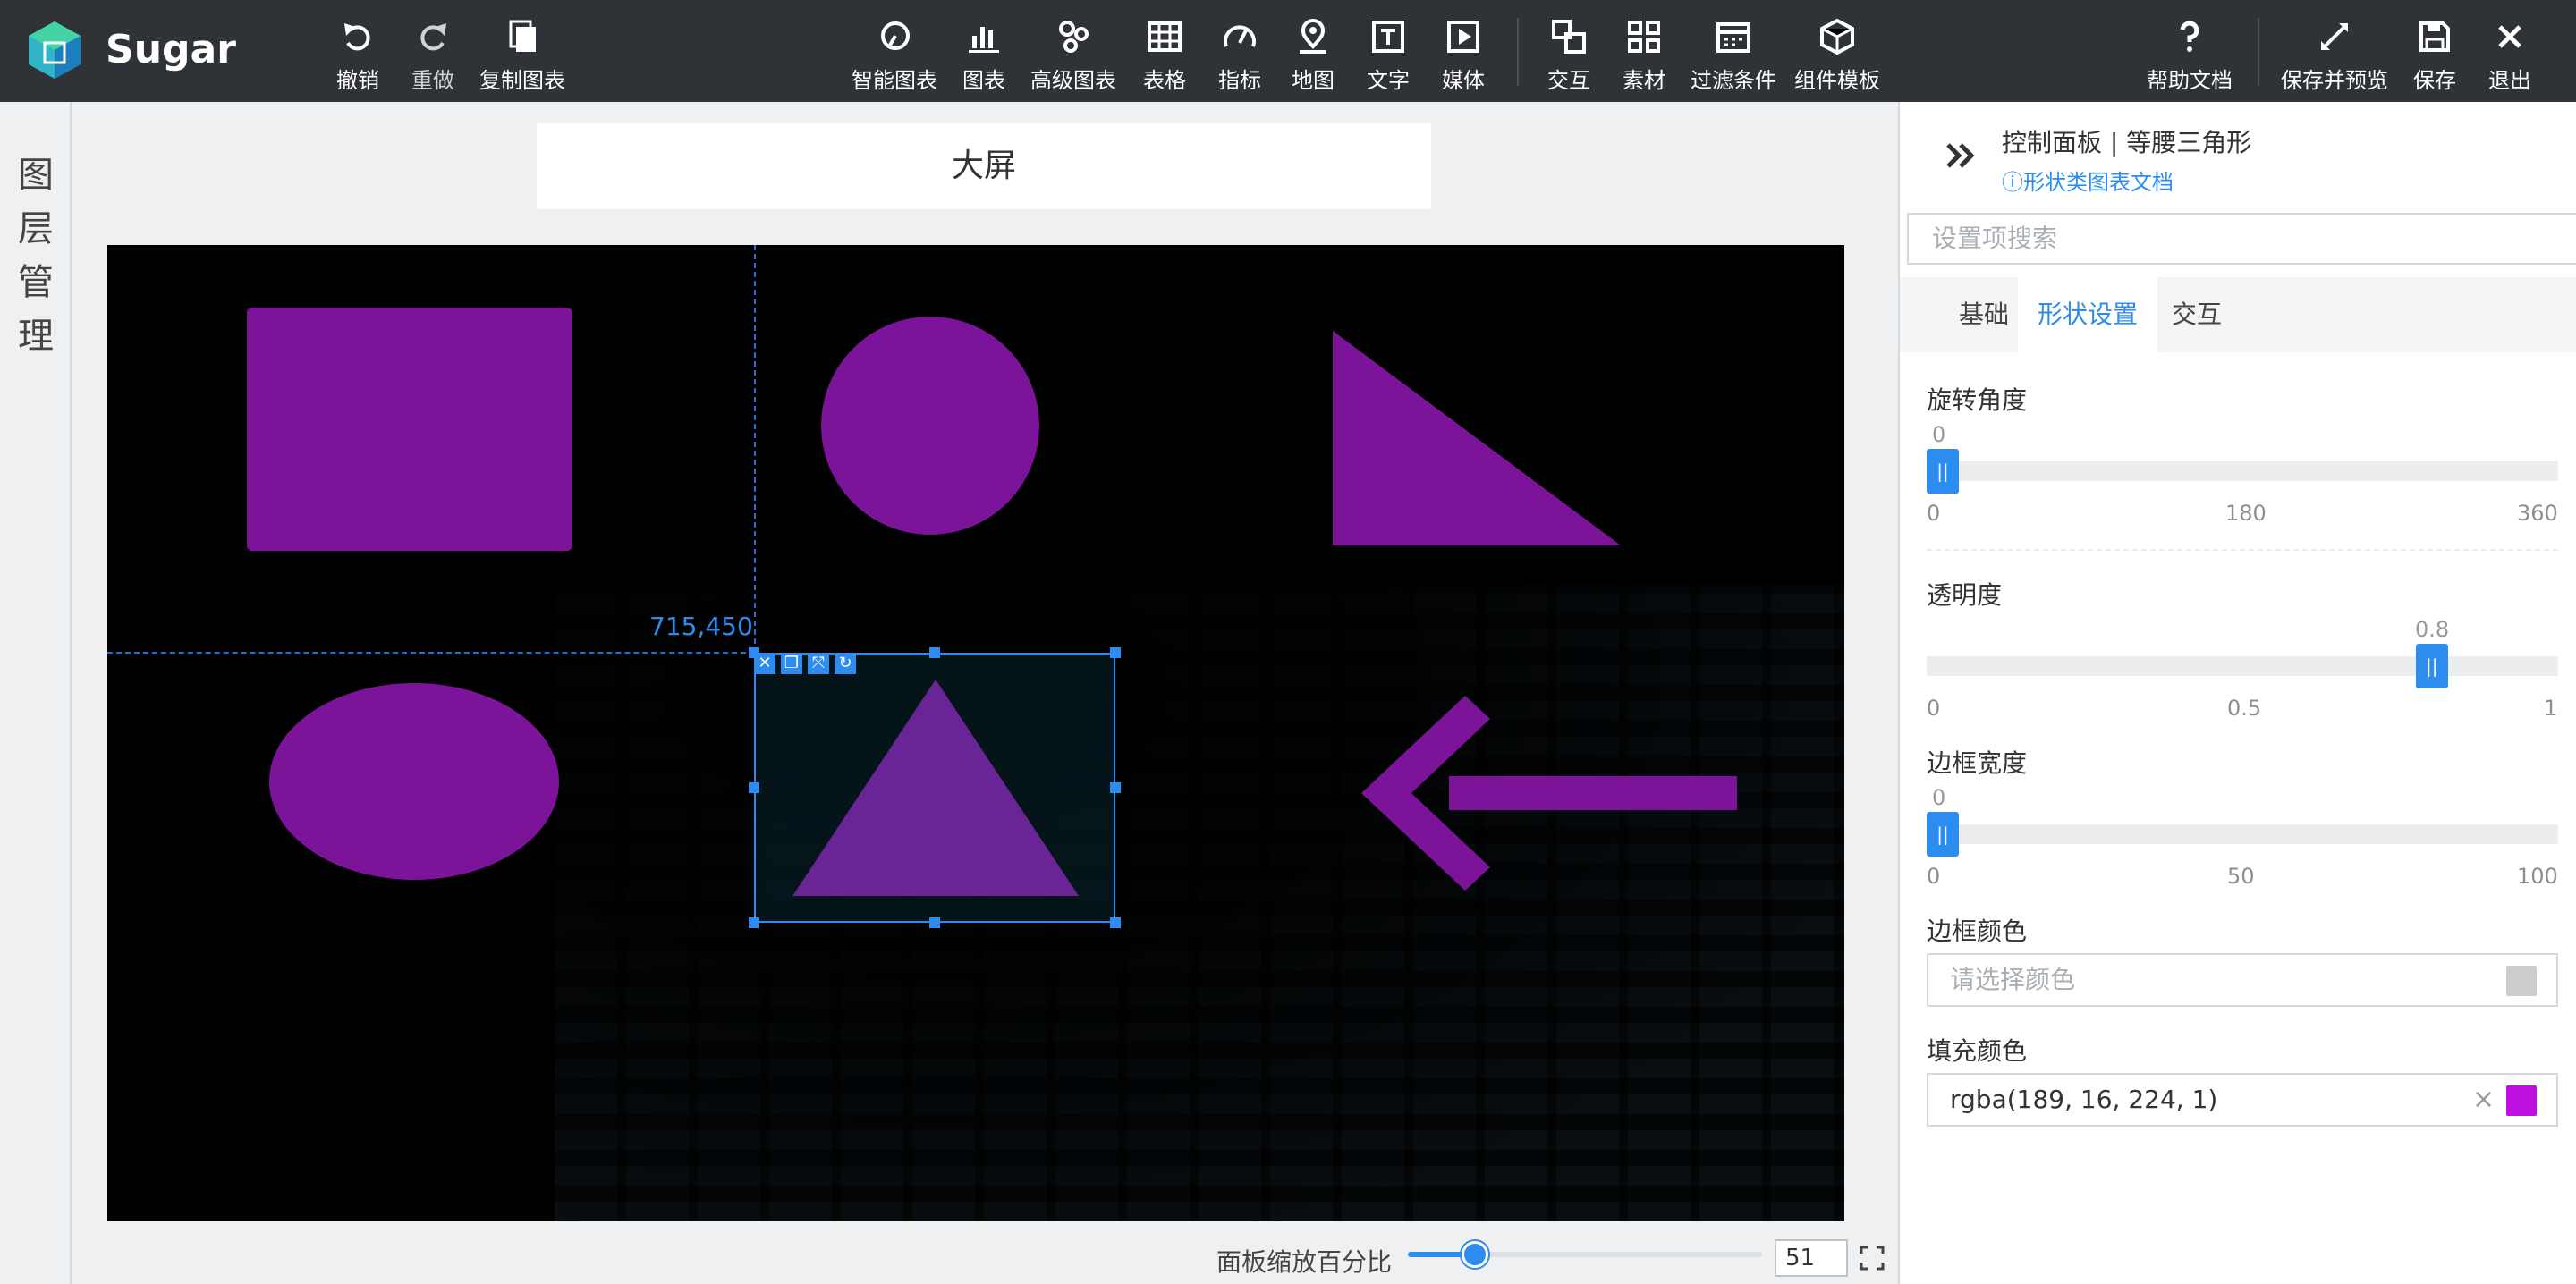  Describe the element at coordinates (934, 653) in the screenshot. I see `resize-handle-top` at that location.